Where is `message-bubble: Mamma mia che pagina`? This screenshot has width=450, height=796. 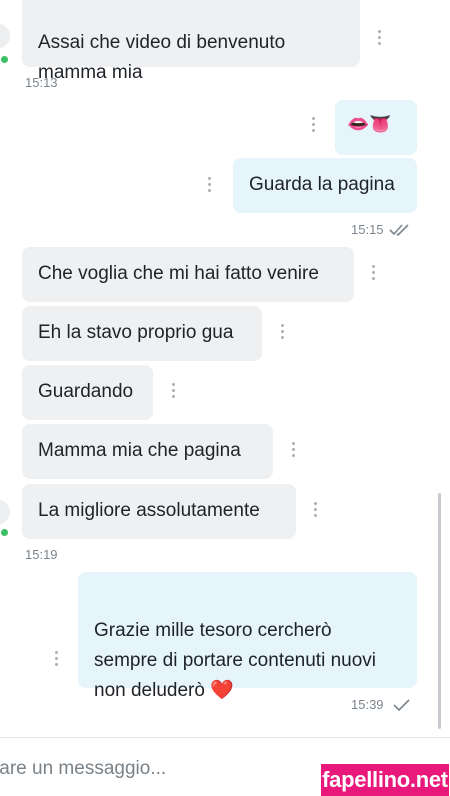
message-bubble: Mamma mia che pagina is located at coordinates (147, 451).